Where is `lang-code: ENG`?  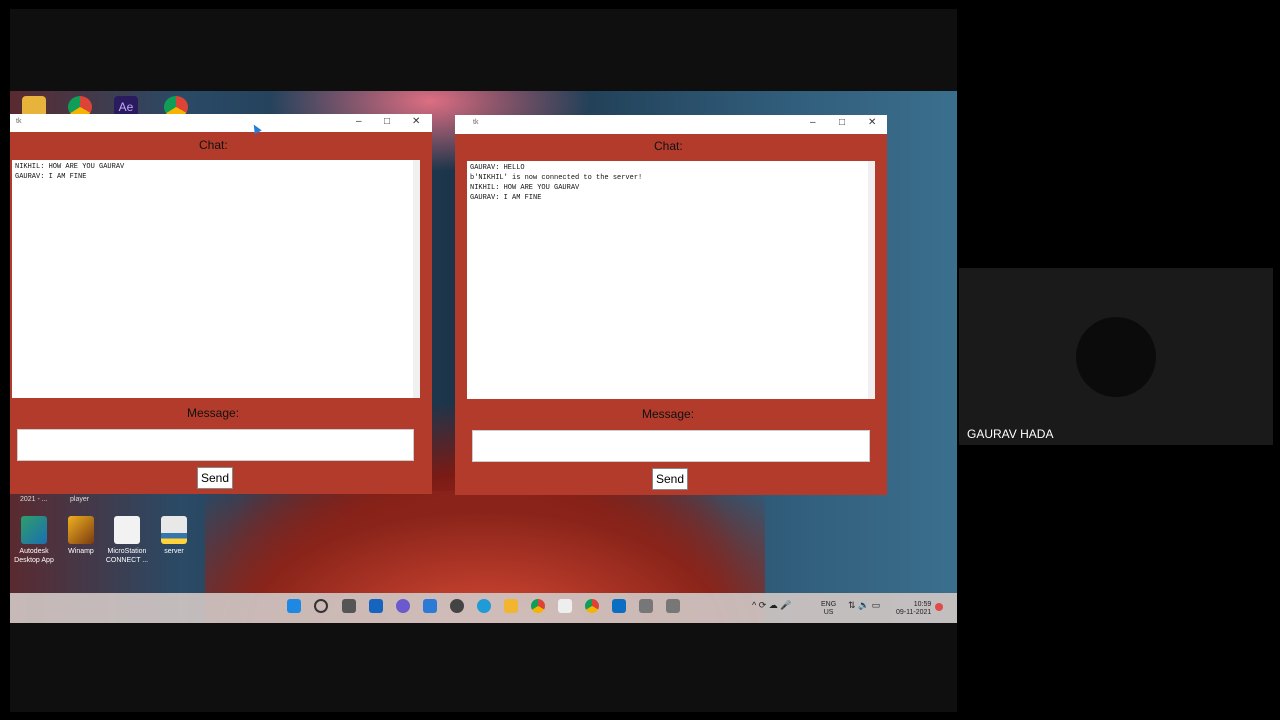
lang-code: ENG is located at coordinates (829, 604).